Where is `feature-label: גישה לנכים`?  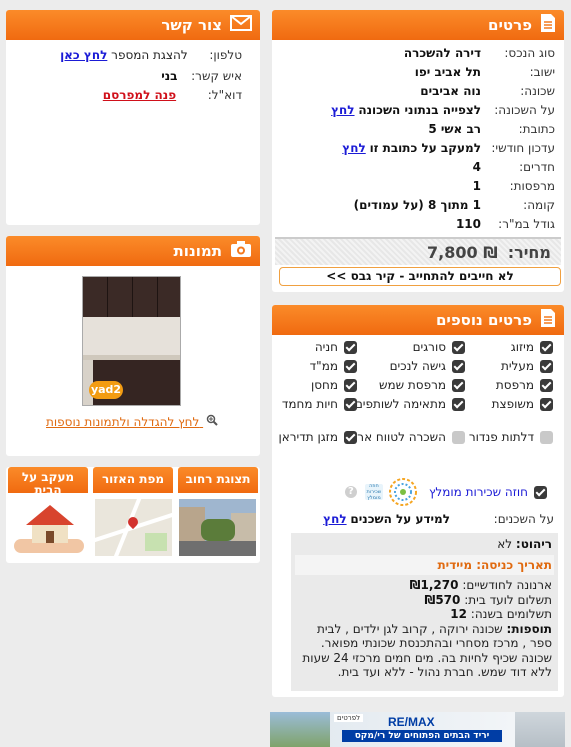 feature-label: גישה לנכים is located at coordinates (417, 366).